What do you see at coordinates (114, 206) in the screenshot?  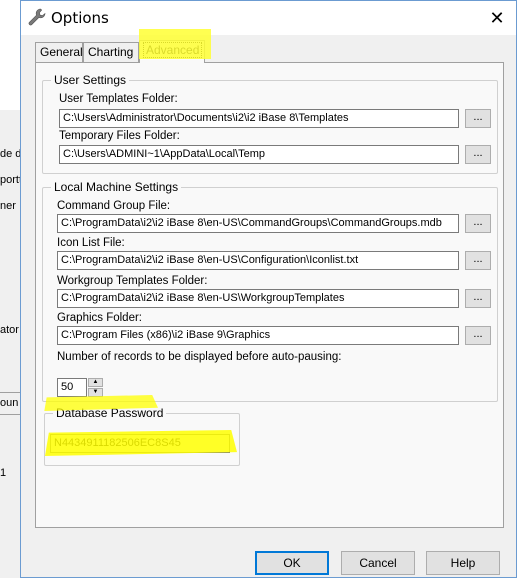 I see `command-group-file-label: Command Group File:` at bounding box center [114, 206].